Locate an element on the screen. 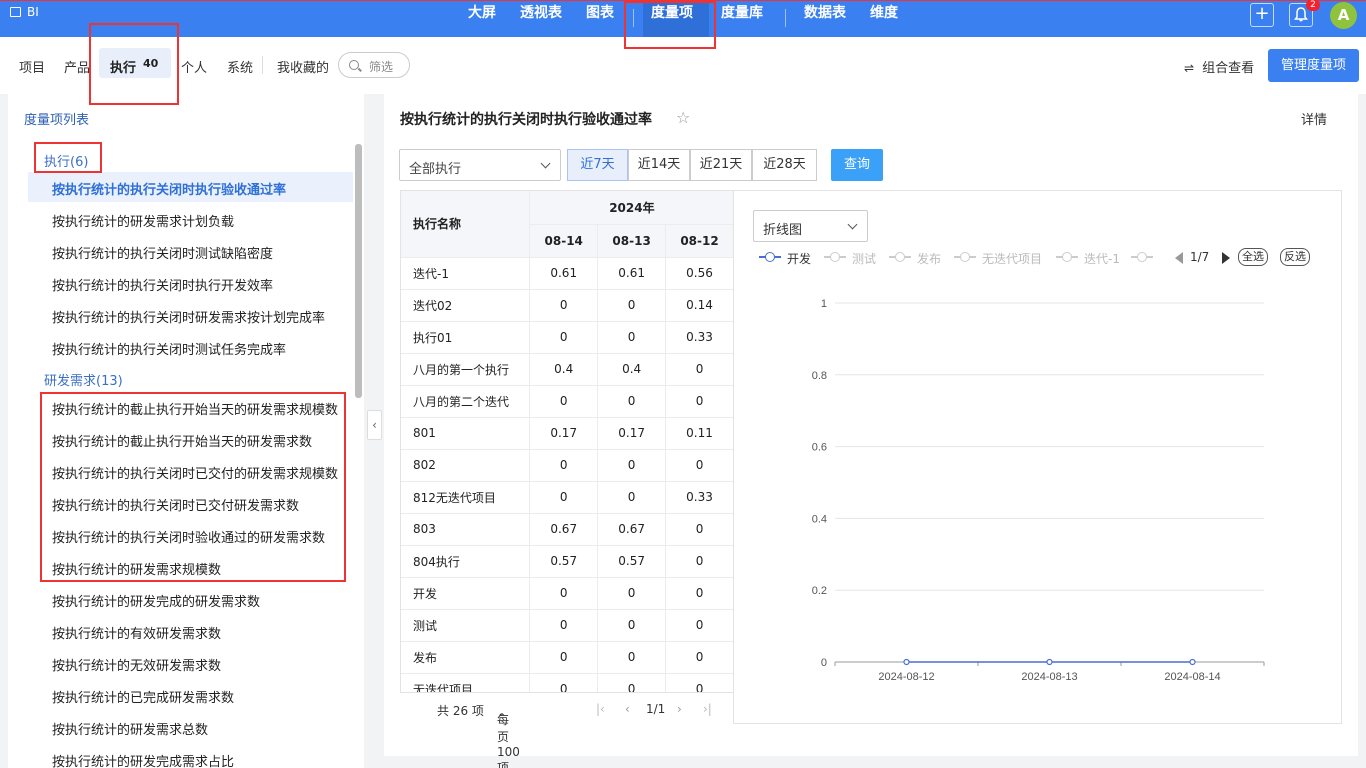 The image size is (1366, 768). category-toolbar: 项目 产品 执行 40 个人 系统 我收藏的 筛选 ⇌ 组合查看 管理度量项 is located at coordinates (683, 65).